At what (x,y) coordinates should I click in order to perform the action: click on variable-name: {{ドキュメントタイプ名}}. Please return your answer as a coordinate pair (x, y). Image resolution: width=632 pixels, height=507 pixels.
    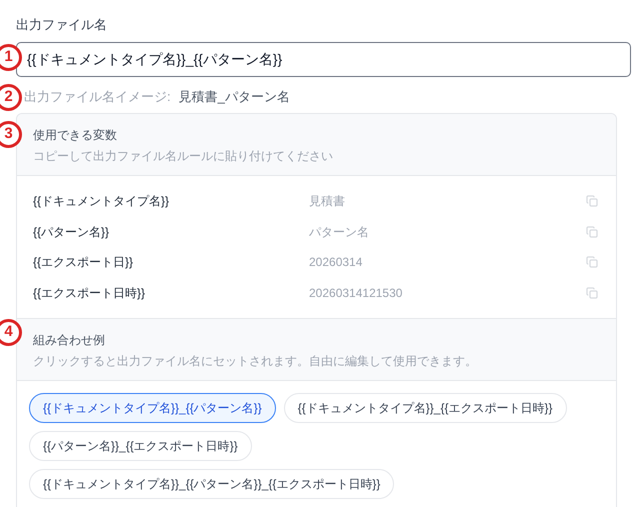
    Looking at the image, I should click on (101, 201).